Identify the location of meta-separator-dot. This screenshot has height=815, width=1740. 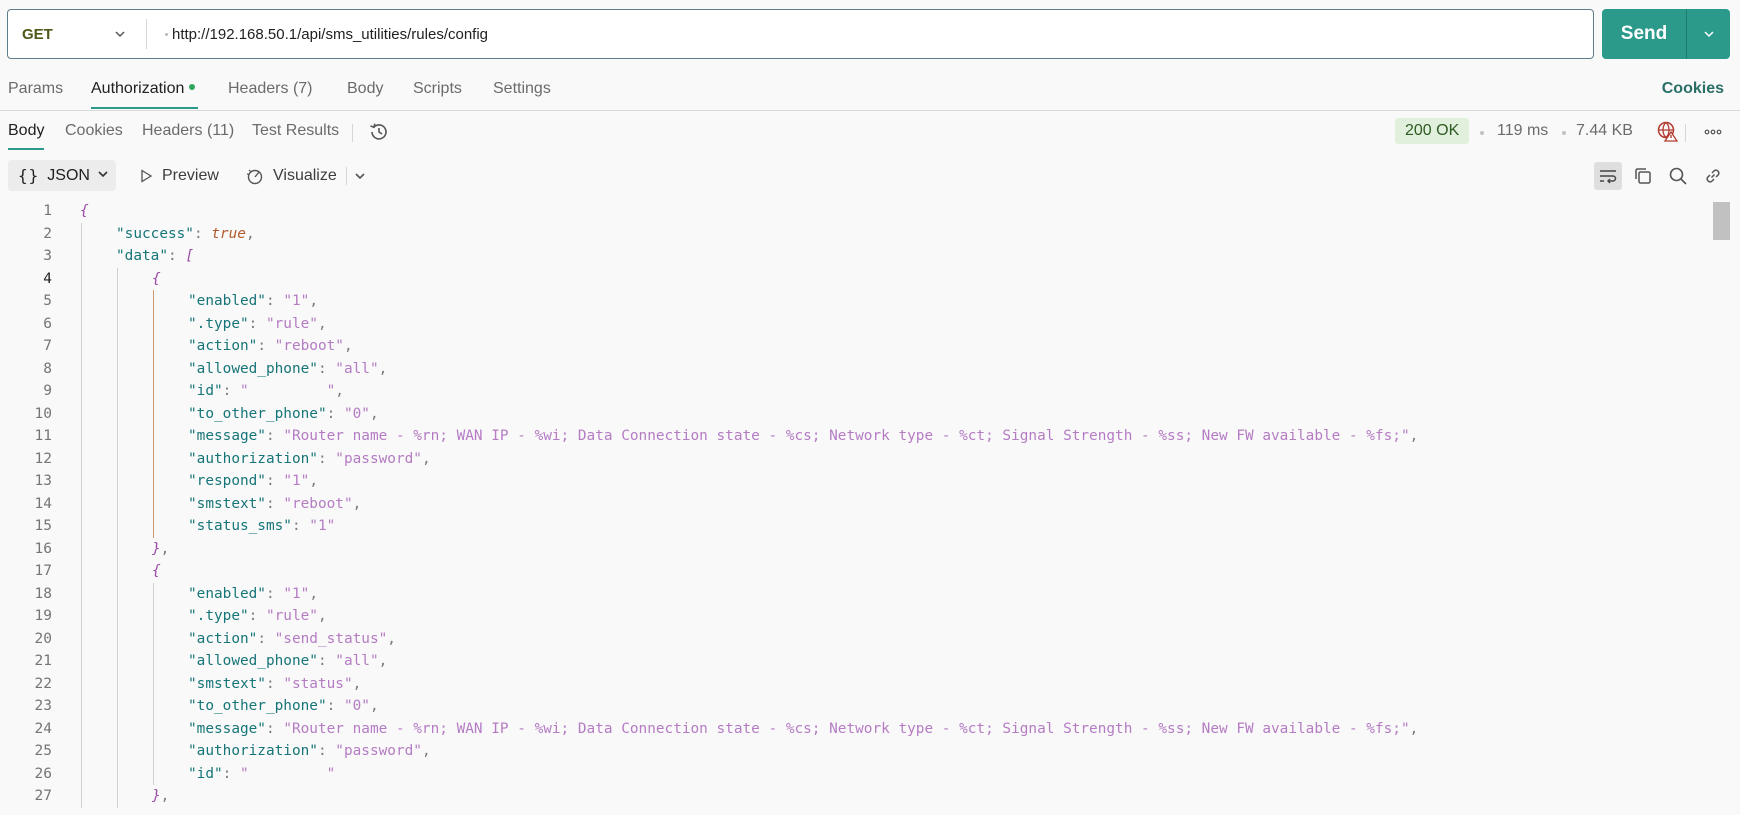
(1564, 133).